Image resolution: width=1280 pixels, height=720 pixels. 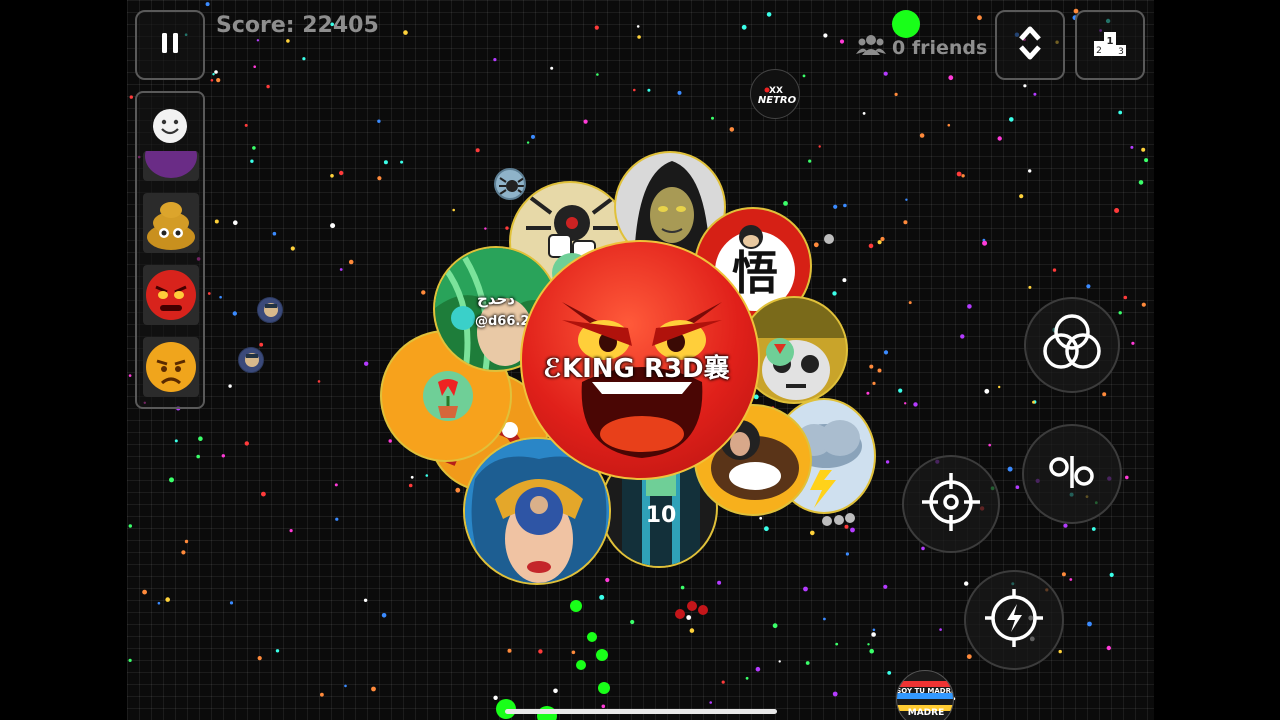 What do you see at coordinates (925, 691) in the screenshot?
I see `madre-label: SOY TU MADRE` at bounding box center [925, 691].